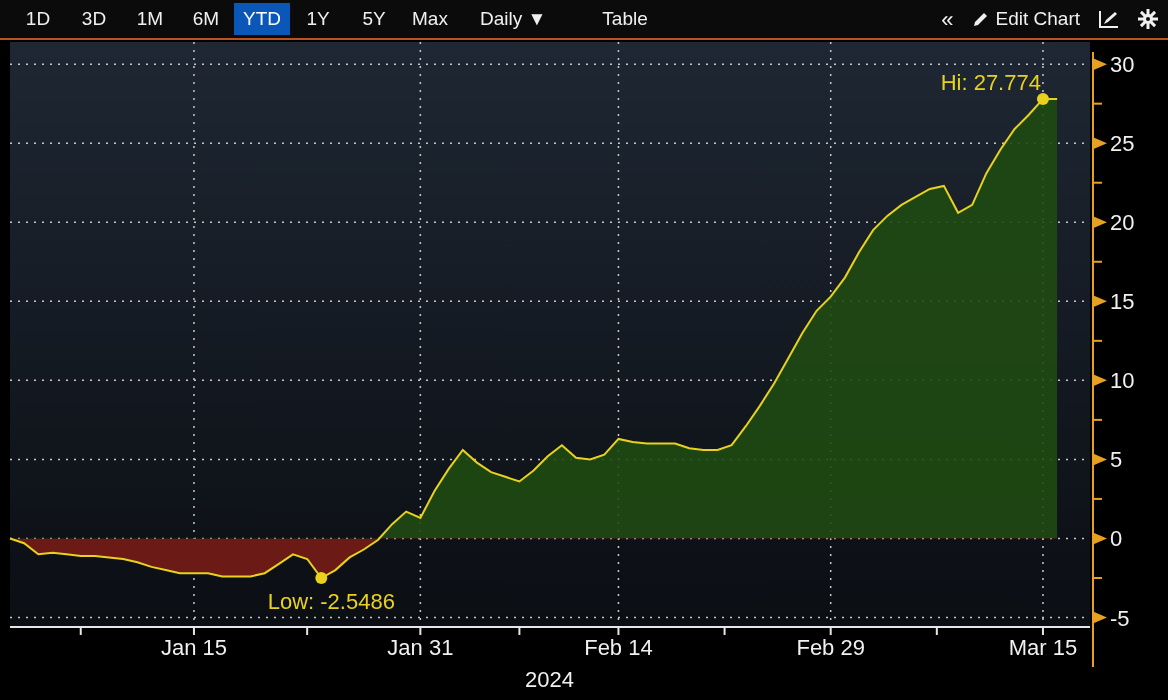  What do you see at coordinates (1120, 618) in the screenshot?
I see `y-tick-label: -5` at bounding box center [1120, 618].